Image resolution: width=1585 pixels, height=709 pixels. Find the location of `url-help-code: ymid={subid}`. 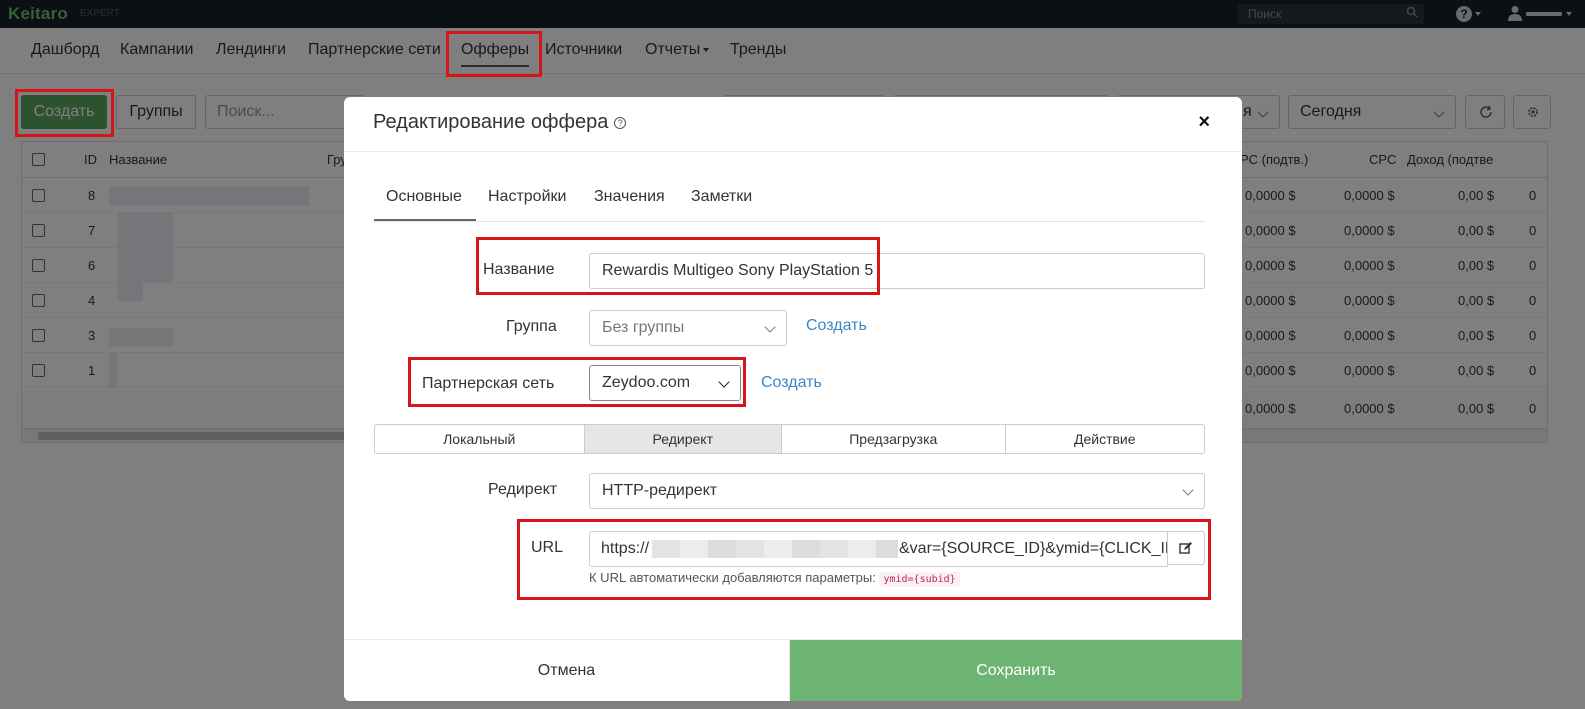

url-help-code: ymid={subid} is located at coordinates (919, 579).